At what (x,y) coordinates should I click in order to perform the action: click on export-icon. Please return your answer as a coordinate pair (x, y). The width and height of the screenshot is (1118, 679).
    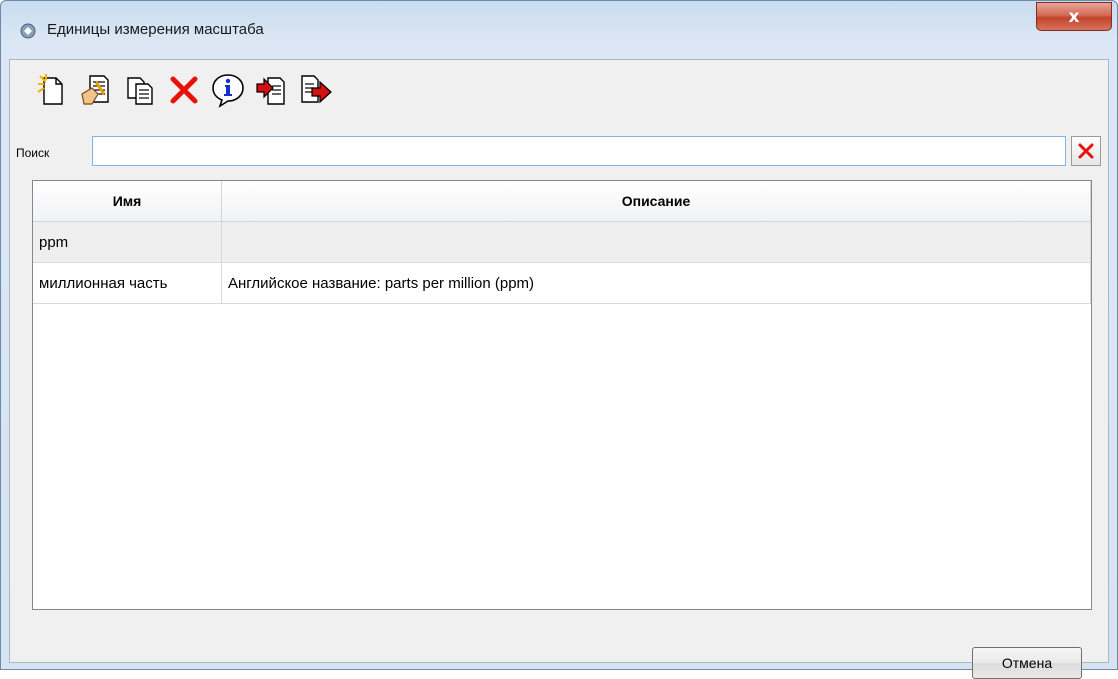
    Looking at the image, I should click on (316, 89).